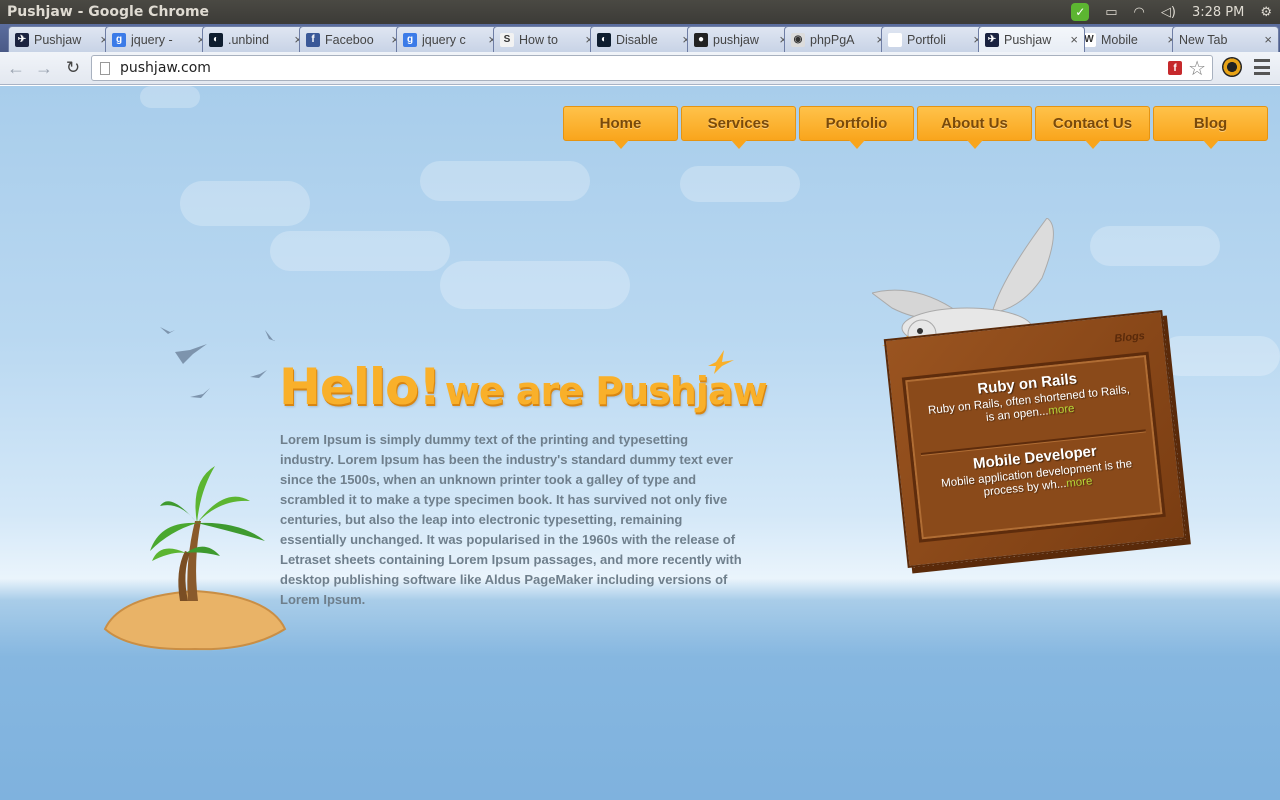 The image size is (1280, 800). What do you see at coordinates (249, 39) in the screenshot?
I see `tab-label: .unbind` at bounding box center [249, 39].